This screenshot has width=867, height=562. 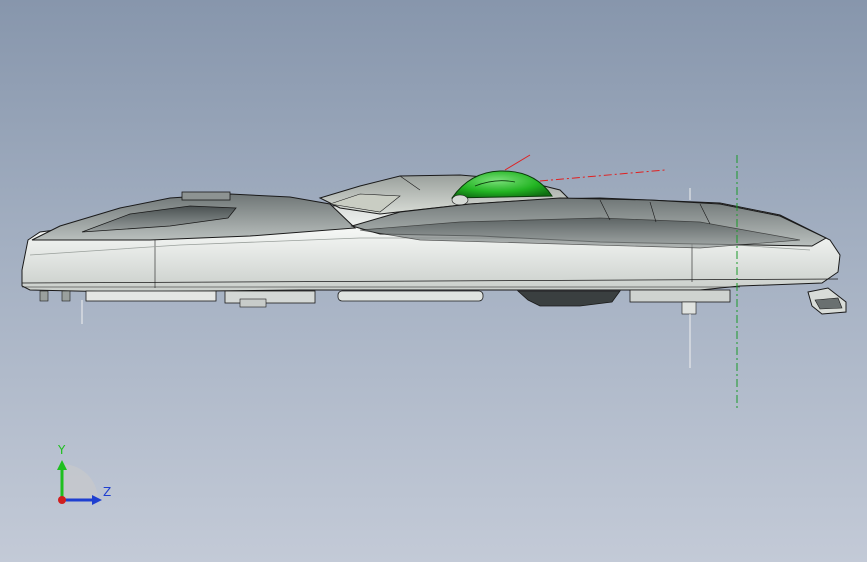 I want to click on x-axis-dot, so click(x=62, y=500).